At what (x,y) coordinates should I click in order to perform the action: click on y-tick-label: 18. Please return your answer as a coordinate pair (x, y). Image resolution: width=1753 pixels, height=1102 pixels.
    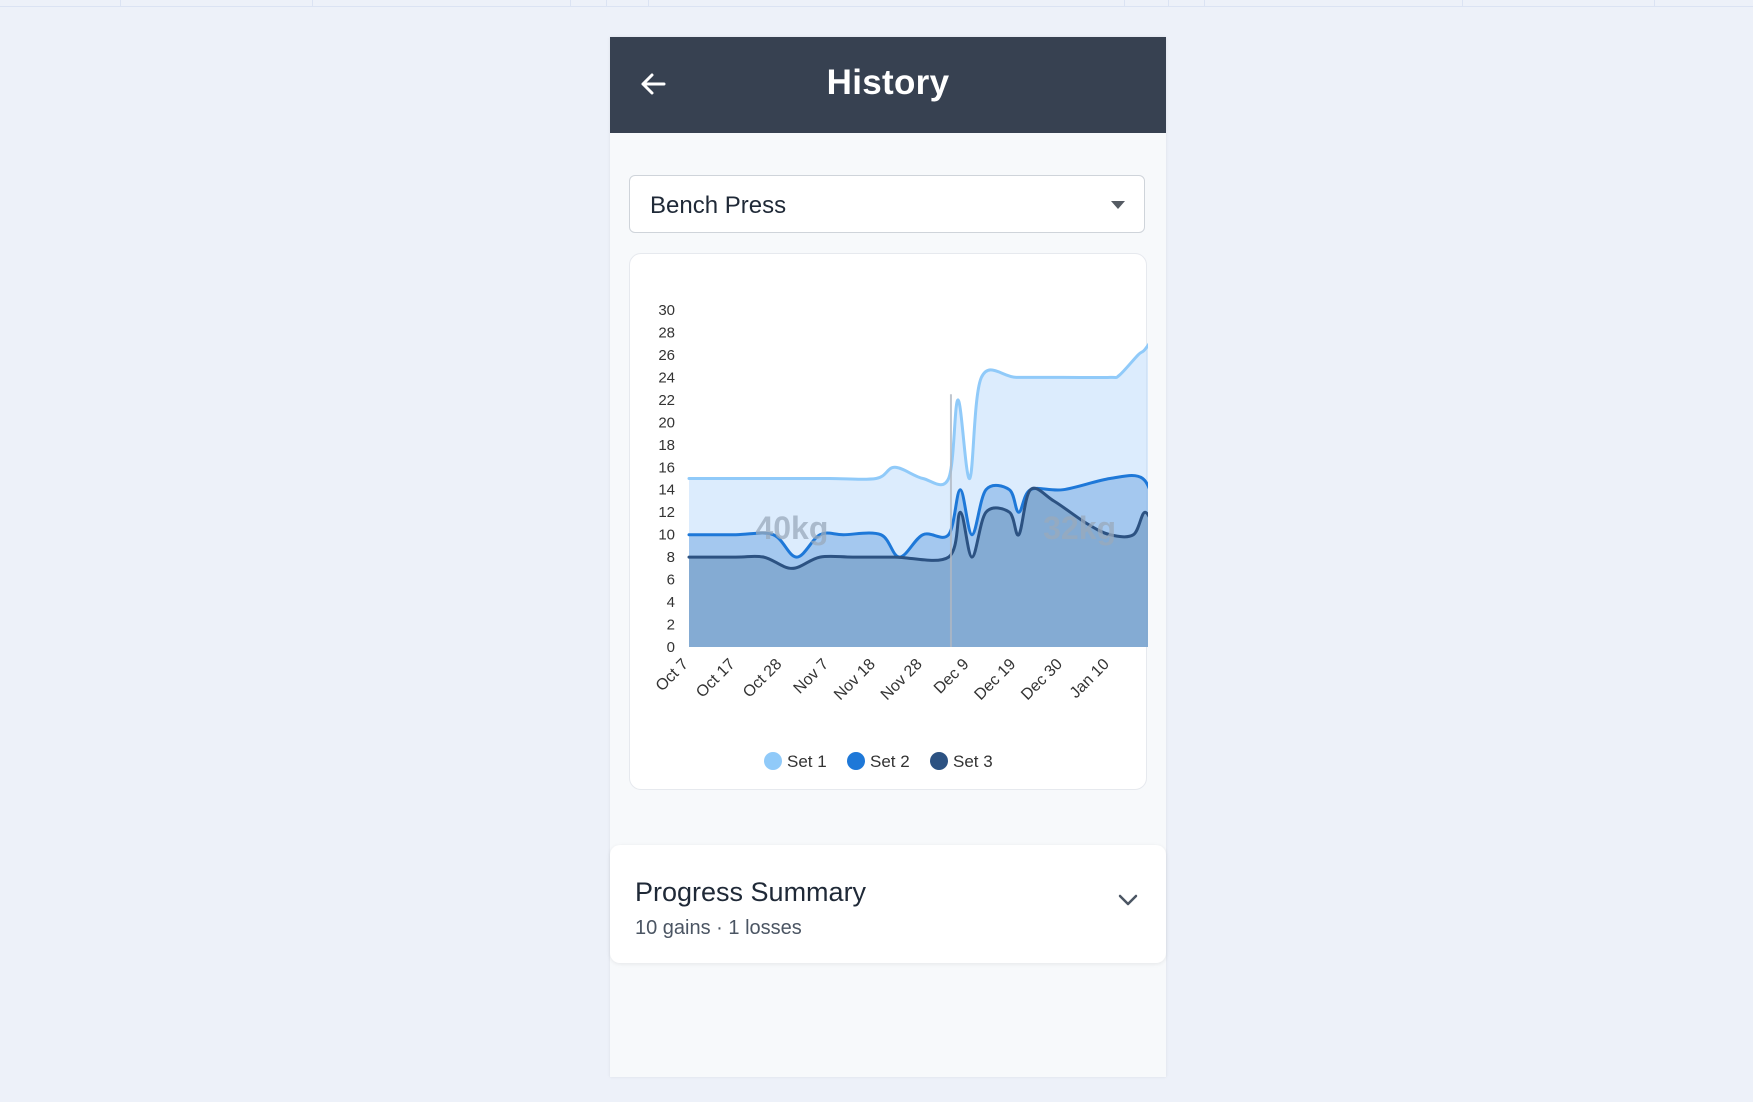
    Looking at the image, I should click on (666, 445).